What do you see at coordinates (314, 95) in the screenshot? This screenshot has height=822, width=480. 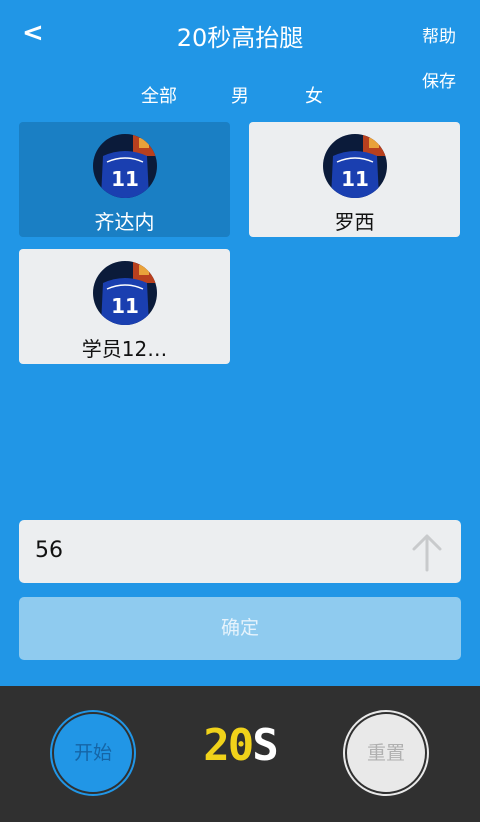 I see `filter-female: 女` at bounding box center [314, 95].